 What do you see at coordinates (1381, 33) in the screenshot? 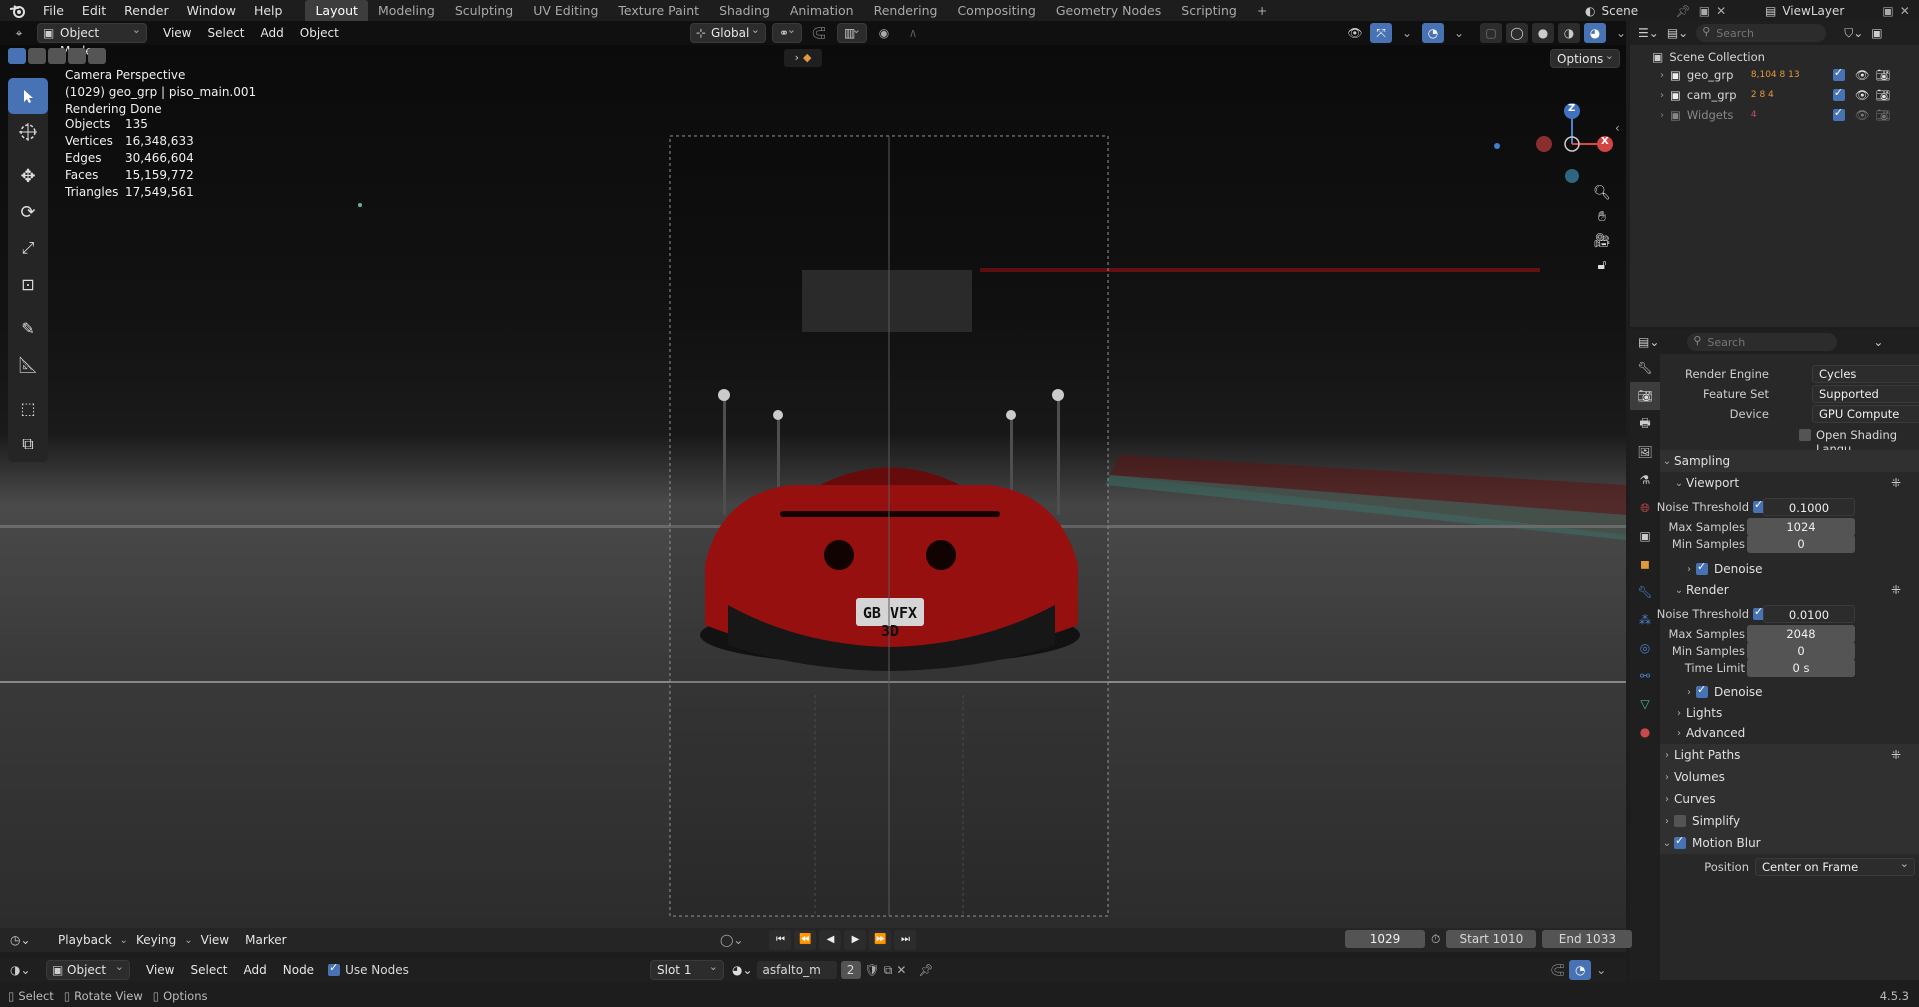
I see `gizmo-toggle-icon: ⤧` at bounding box center [1381, 33].